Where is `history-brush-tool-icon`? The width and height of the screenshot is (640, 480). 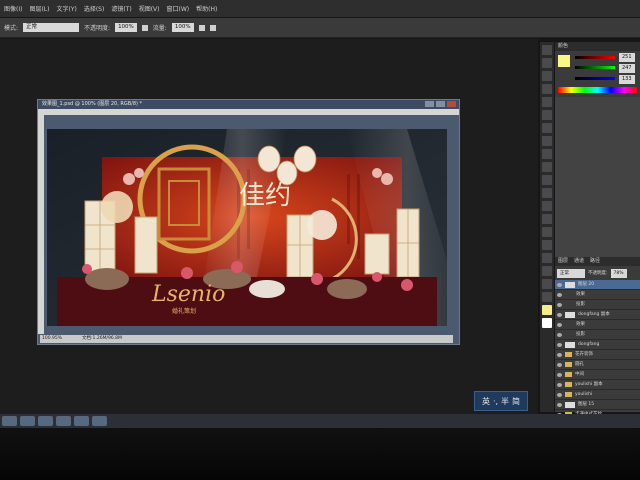 history-brush-tool-icon is located at coordinates (547, 167).